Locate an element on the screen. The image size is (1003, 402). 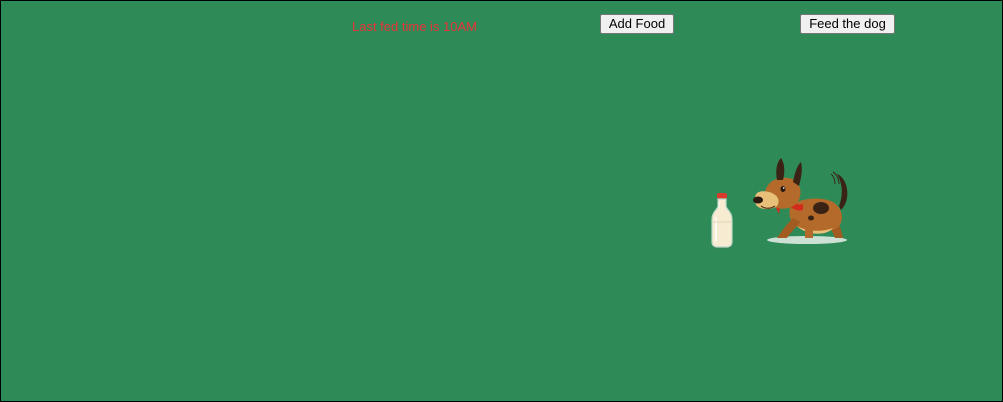
dog-icon is located at coordinates (800, 201).